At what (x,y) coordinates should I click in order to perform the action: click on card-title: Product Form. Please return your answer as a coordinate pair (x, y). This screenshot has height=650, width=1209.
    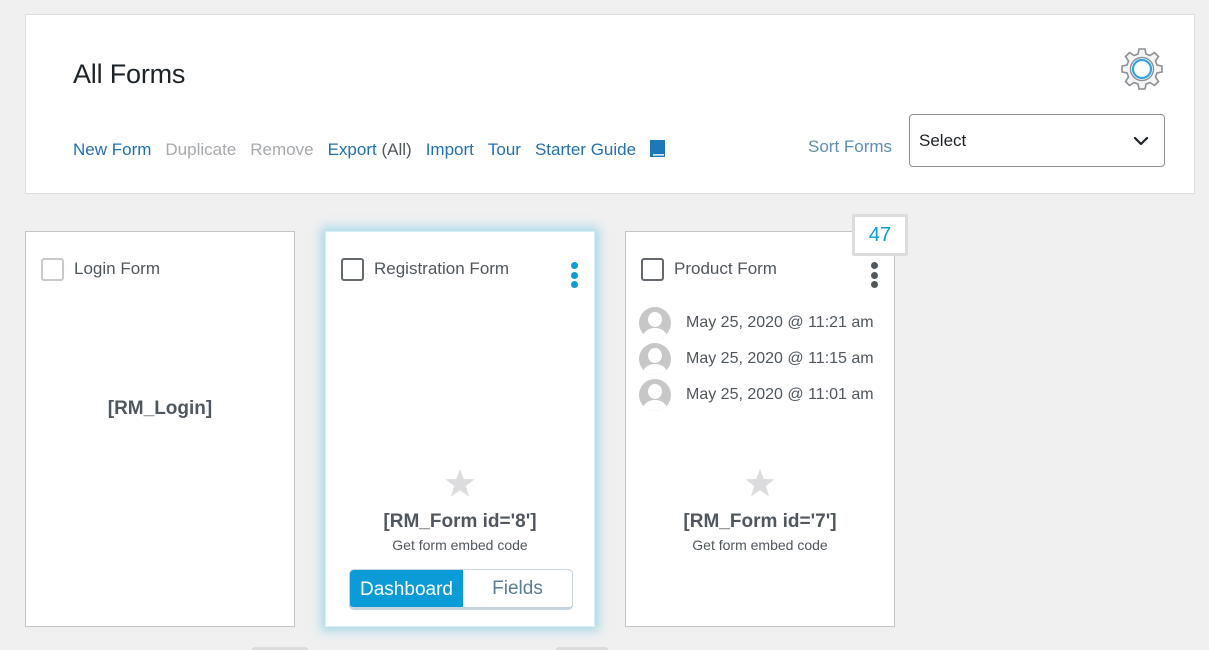
    Looking at the image, I should click on (725, 268).